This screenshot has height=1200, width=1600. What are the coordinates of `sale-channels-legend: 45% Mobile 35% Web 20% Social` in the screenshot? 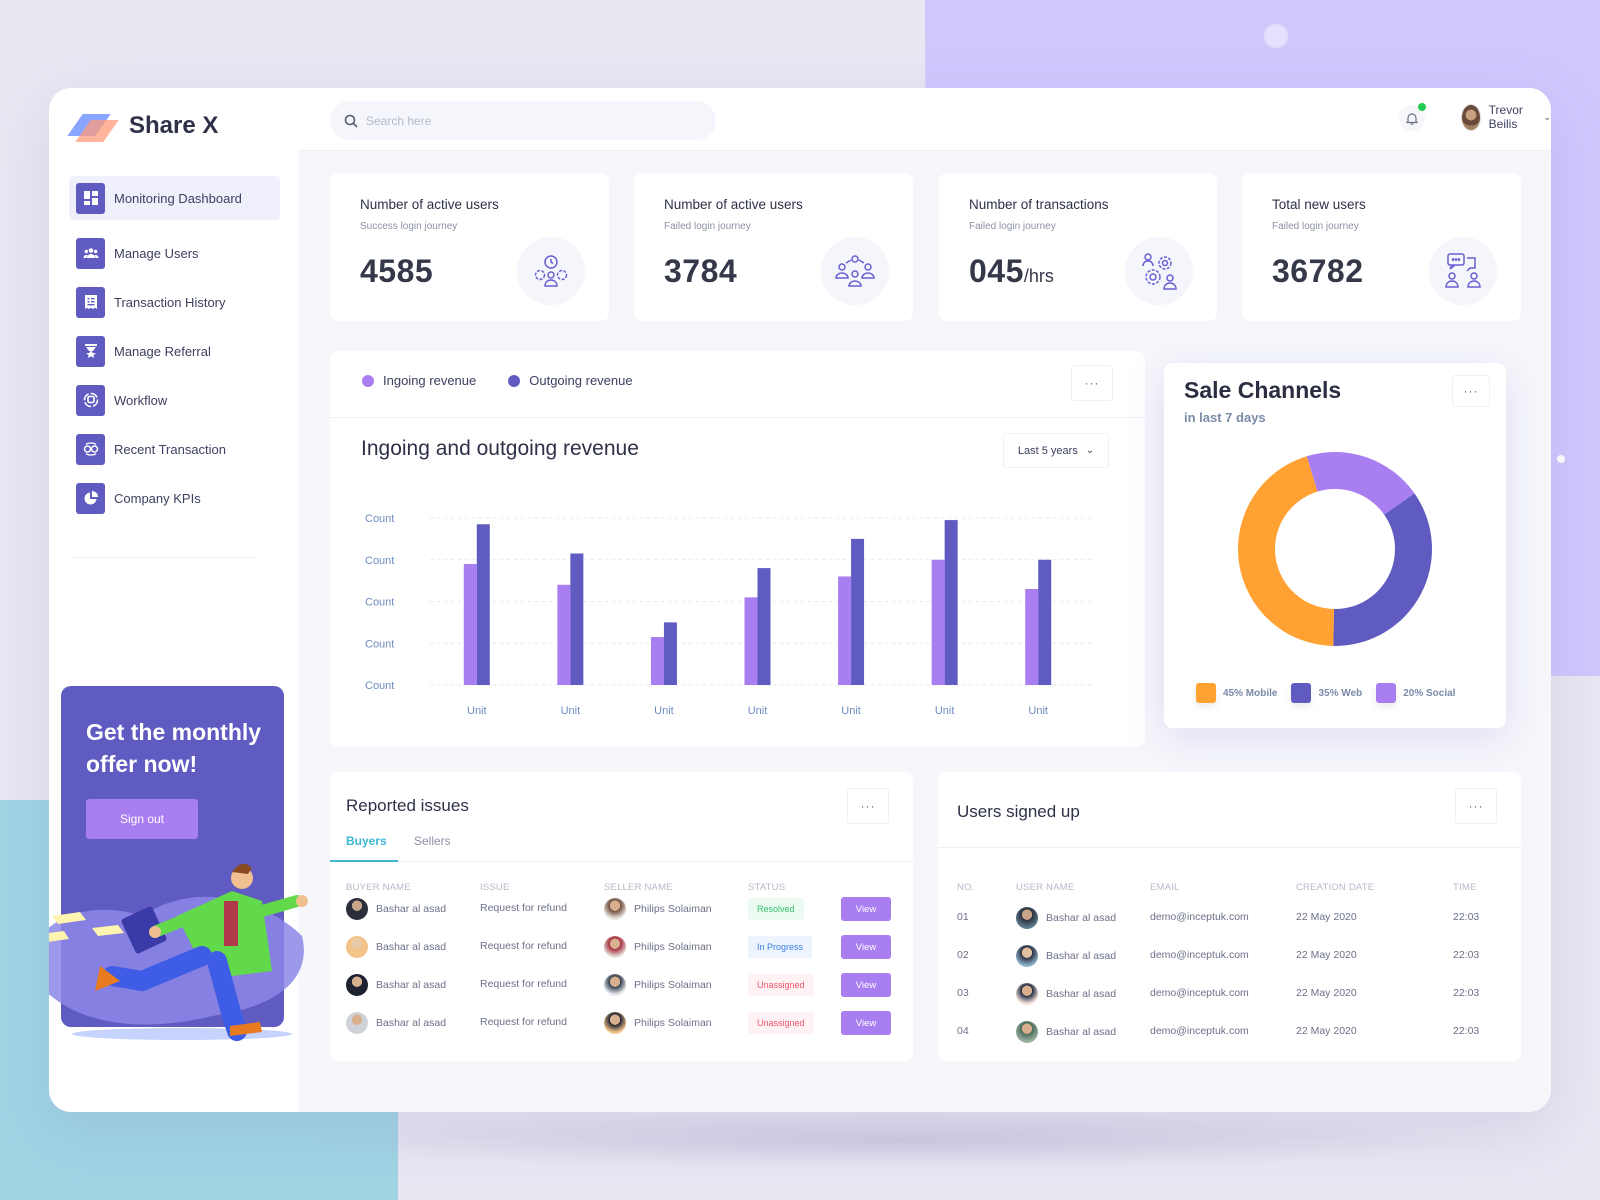 It's located at (1332, 693).